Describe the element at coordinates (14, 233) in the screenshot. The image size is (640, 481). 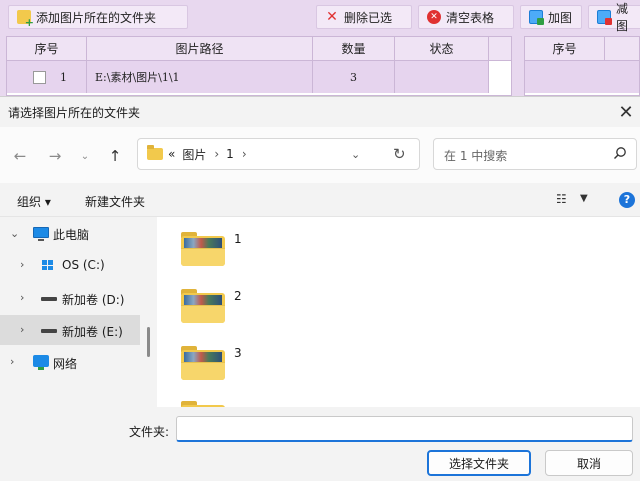
I see `expanded-chevron-icon: ⌄` at that location.